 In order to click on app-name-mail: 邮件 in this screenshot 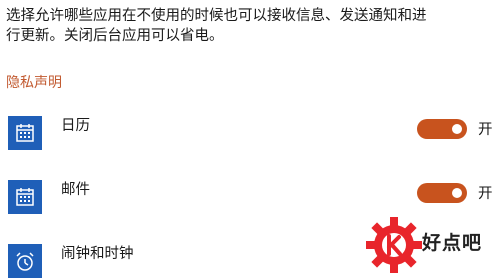, I will do `click(75, 190)`.